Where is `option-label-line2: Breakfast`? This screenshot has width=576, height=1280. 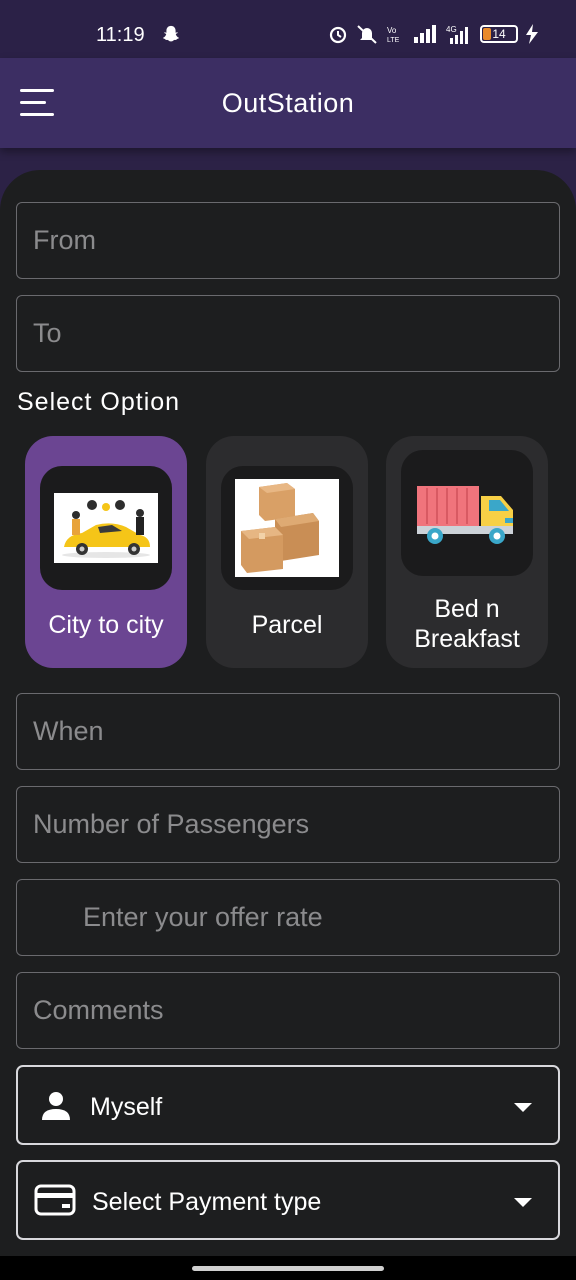 option-label-line2: Breakfast is located at coordinates (467, 639).